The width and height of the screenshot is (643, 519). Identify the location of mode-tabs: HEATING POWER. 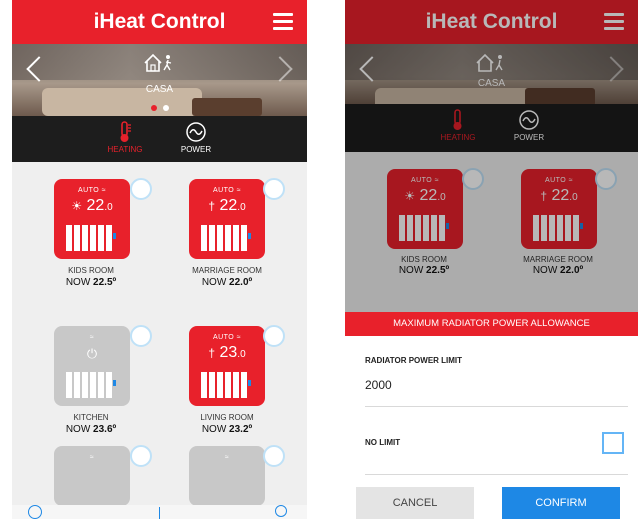
(159, 139).